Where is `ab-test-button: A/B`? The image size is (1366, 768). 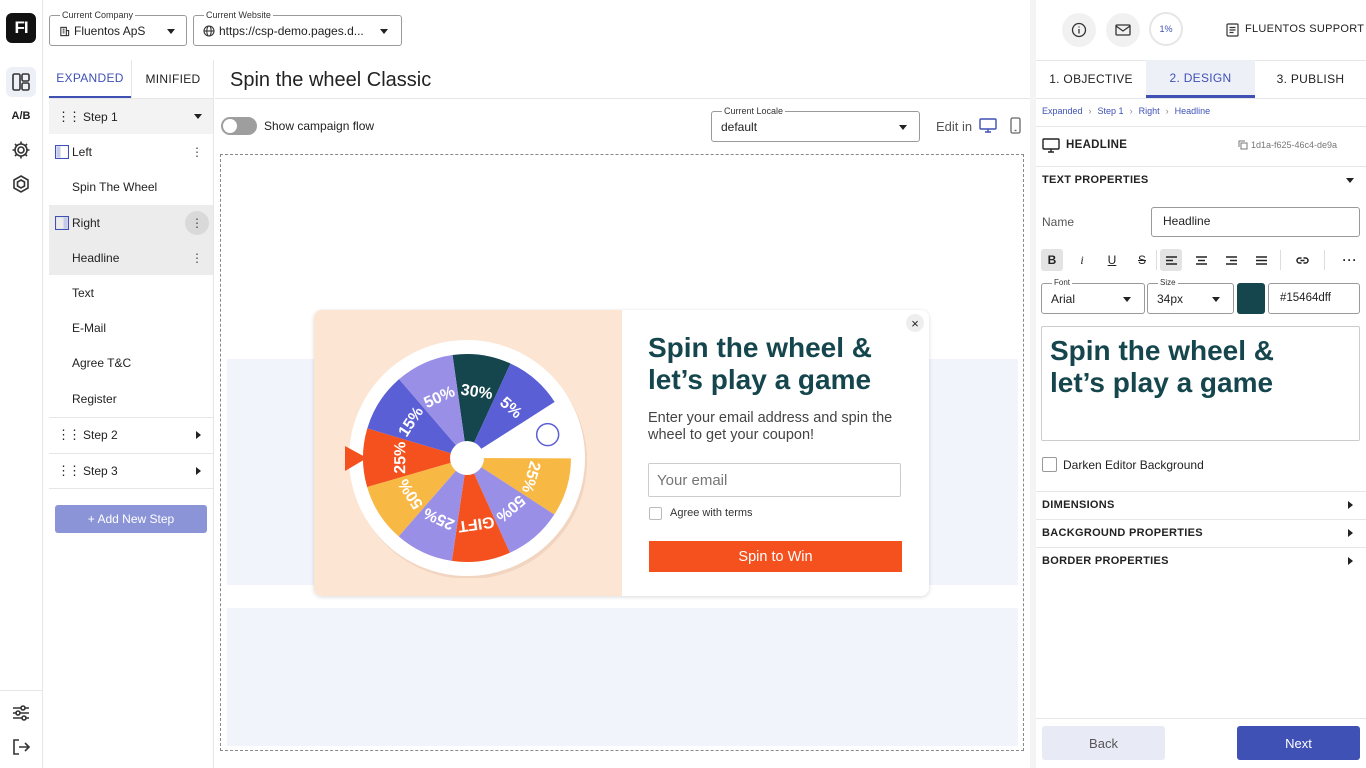 ab-test-button: A/B is located at coordinates (21, 116).